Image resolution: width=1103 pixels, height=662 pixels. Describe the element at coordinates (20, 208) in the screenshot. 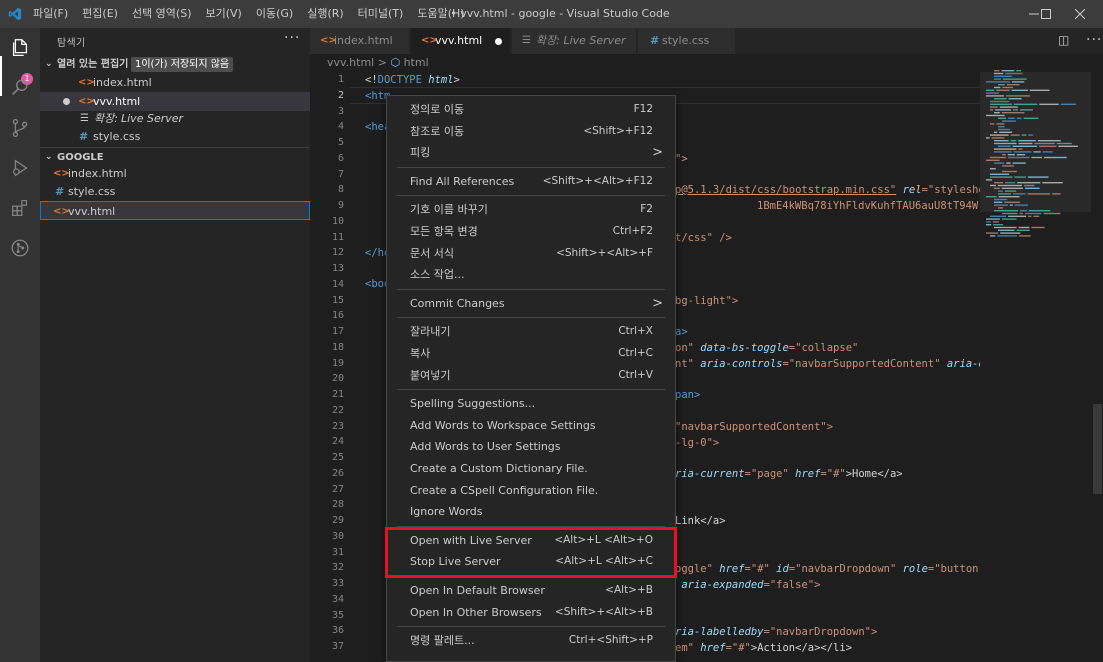

I see `extensions-activity` at that location.